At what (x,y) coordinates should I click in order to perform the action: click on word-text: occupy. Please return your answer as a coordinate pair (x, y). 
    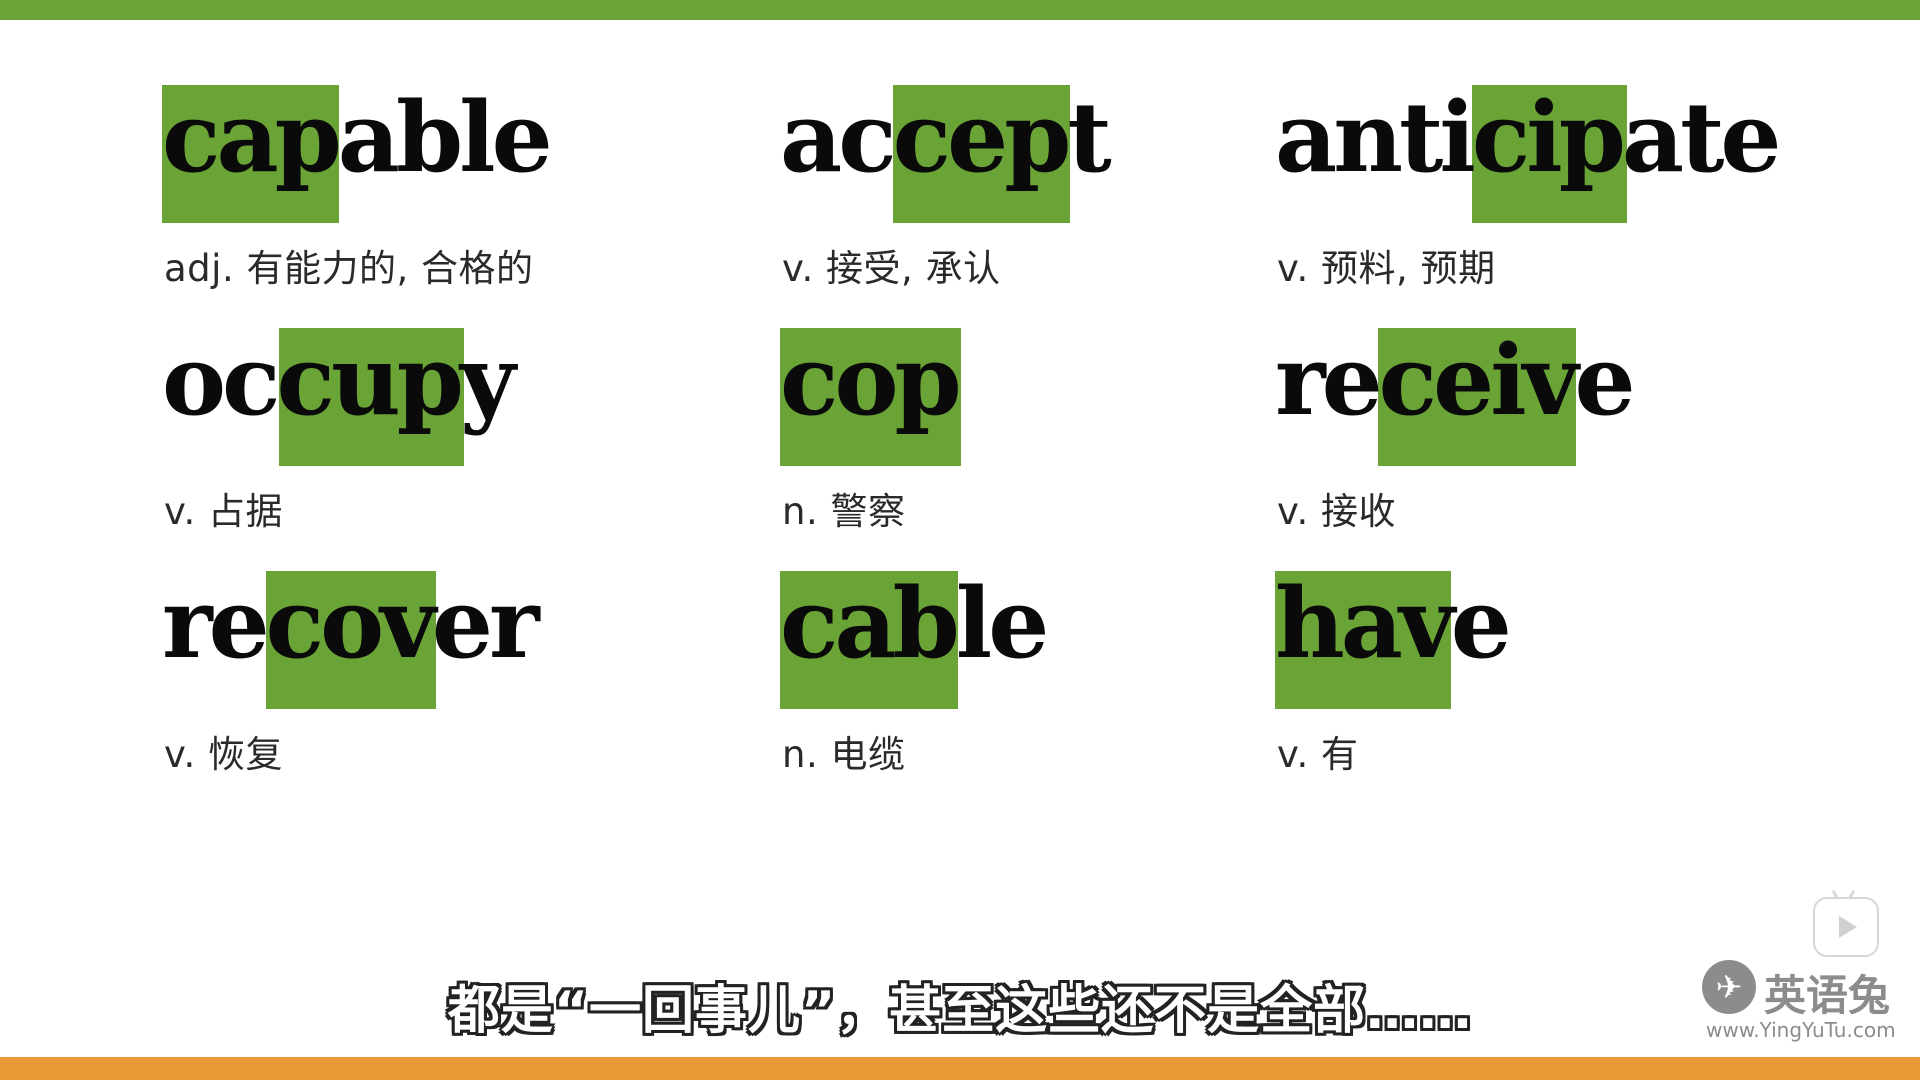
    Looking at the image, I should click on (339, 380).